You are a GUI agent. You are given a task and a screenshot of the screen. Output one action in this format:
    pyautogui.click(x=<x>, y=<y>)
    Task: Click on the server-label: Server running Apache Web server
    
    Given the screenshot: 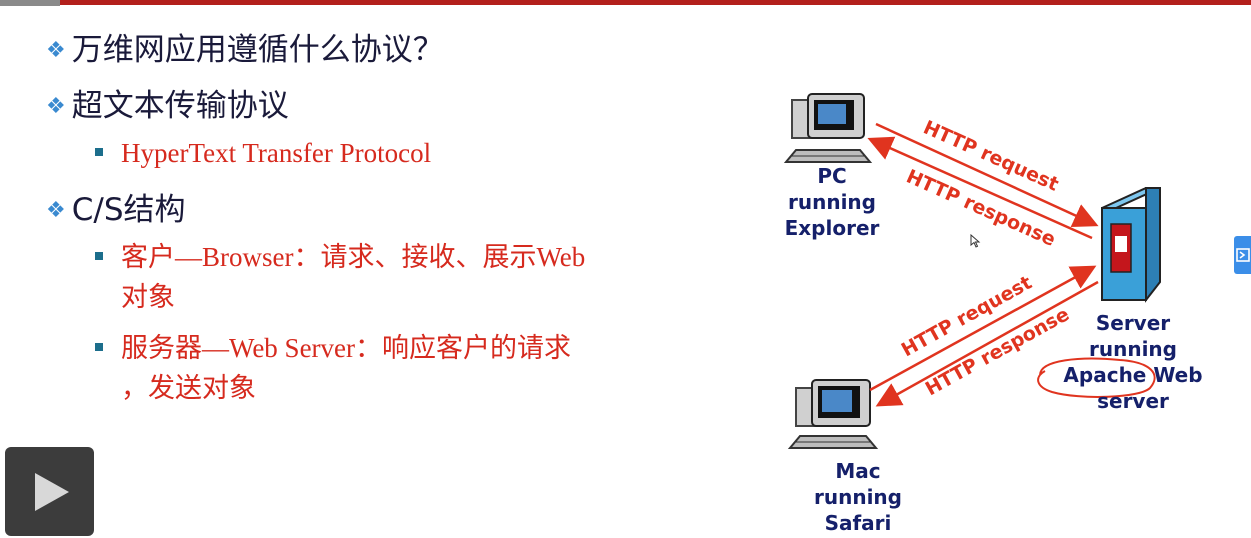 What is the action you would take?
    pyautogui.click(x=1133, y=362)
    